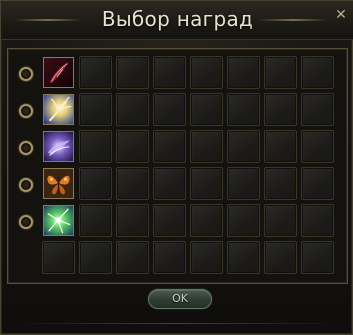 Image resolution: width=353 pixels, height=335 pixels. Describe the element at coordinates (317, 146) in the screenshot. I see `empty-slot-r3-c8` at that location.